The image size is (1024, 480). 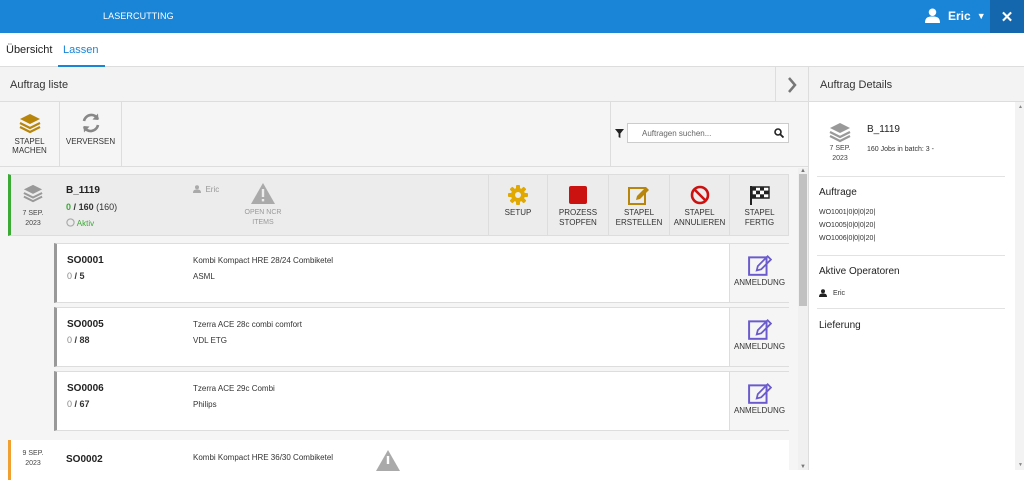 What do you see at coordinates (33, 218) in the screenshot?
I see `batch-date: 7 SEP. 2023` at bounding box center [33, 218].